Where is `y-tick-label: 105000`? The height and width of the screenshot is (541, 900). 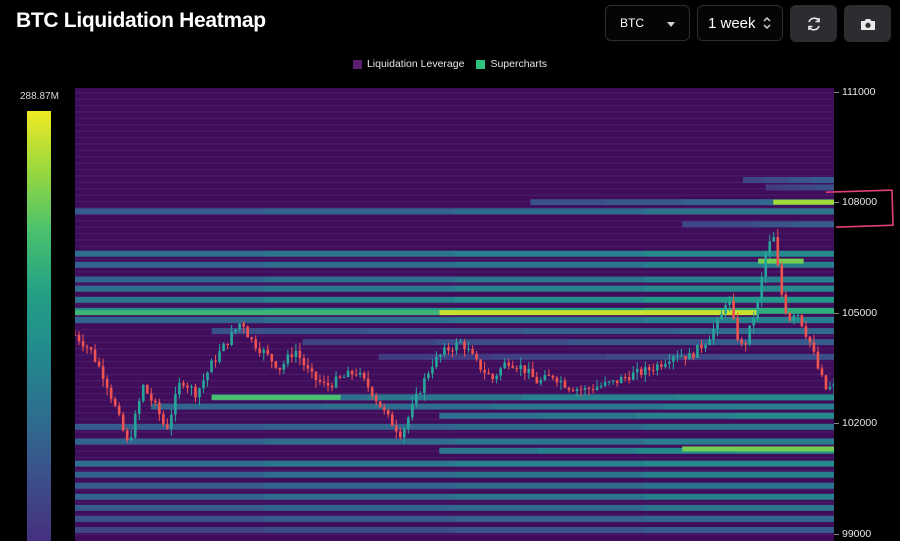 y-tick-label: 105000 is located at coordinates (860, 312).